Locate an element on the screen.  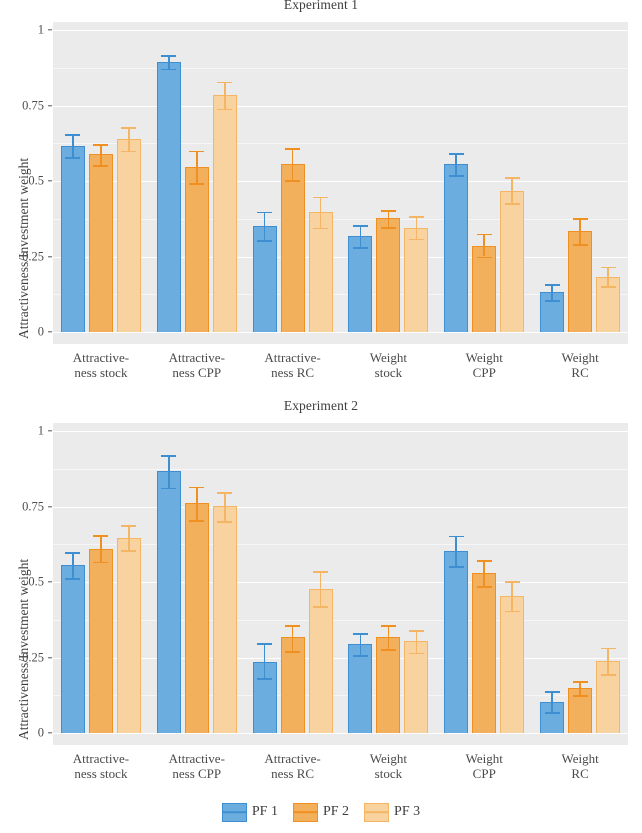
legend-label: PF 2 is located at coordinates (336, 811).